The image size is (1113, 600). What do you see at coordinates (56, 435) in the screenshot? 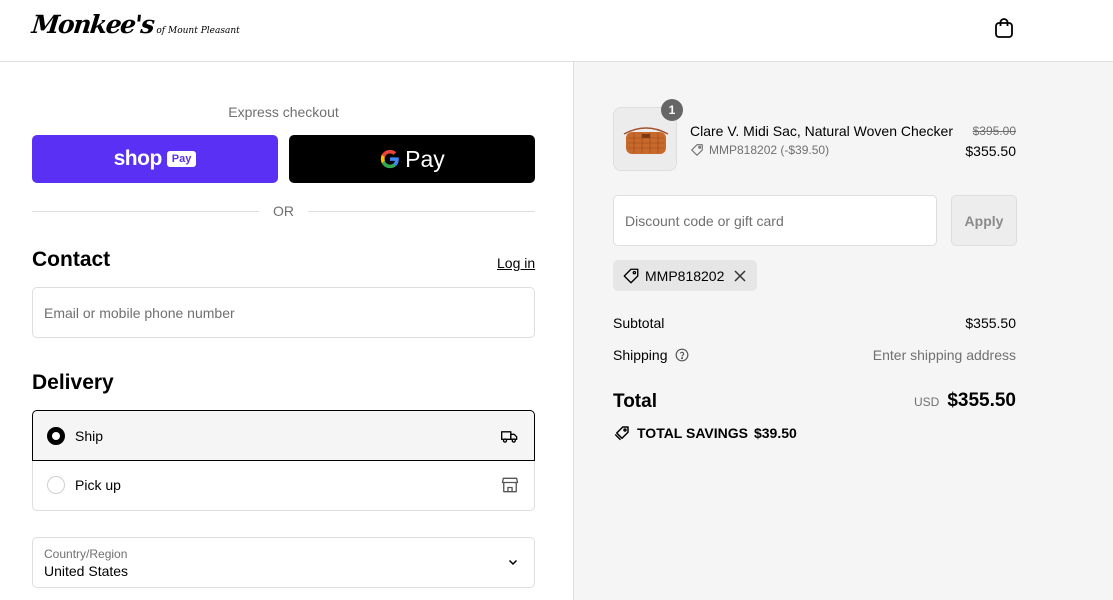
I see `radio-selected` at bounding box center [56, 435].